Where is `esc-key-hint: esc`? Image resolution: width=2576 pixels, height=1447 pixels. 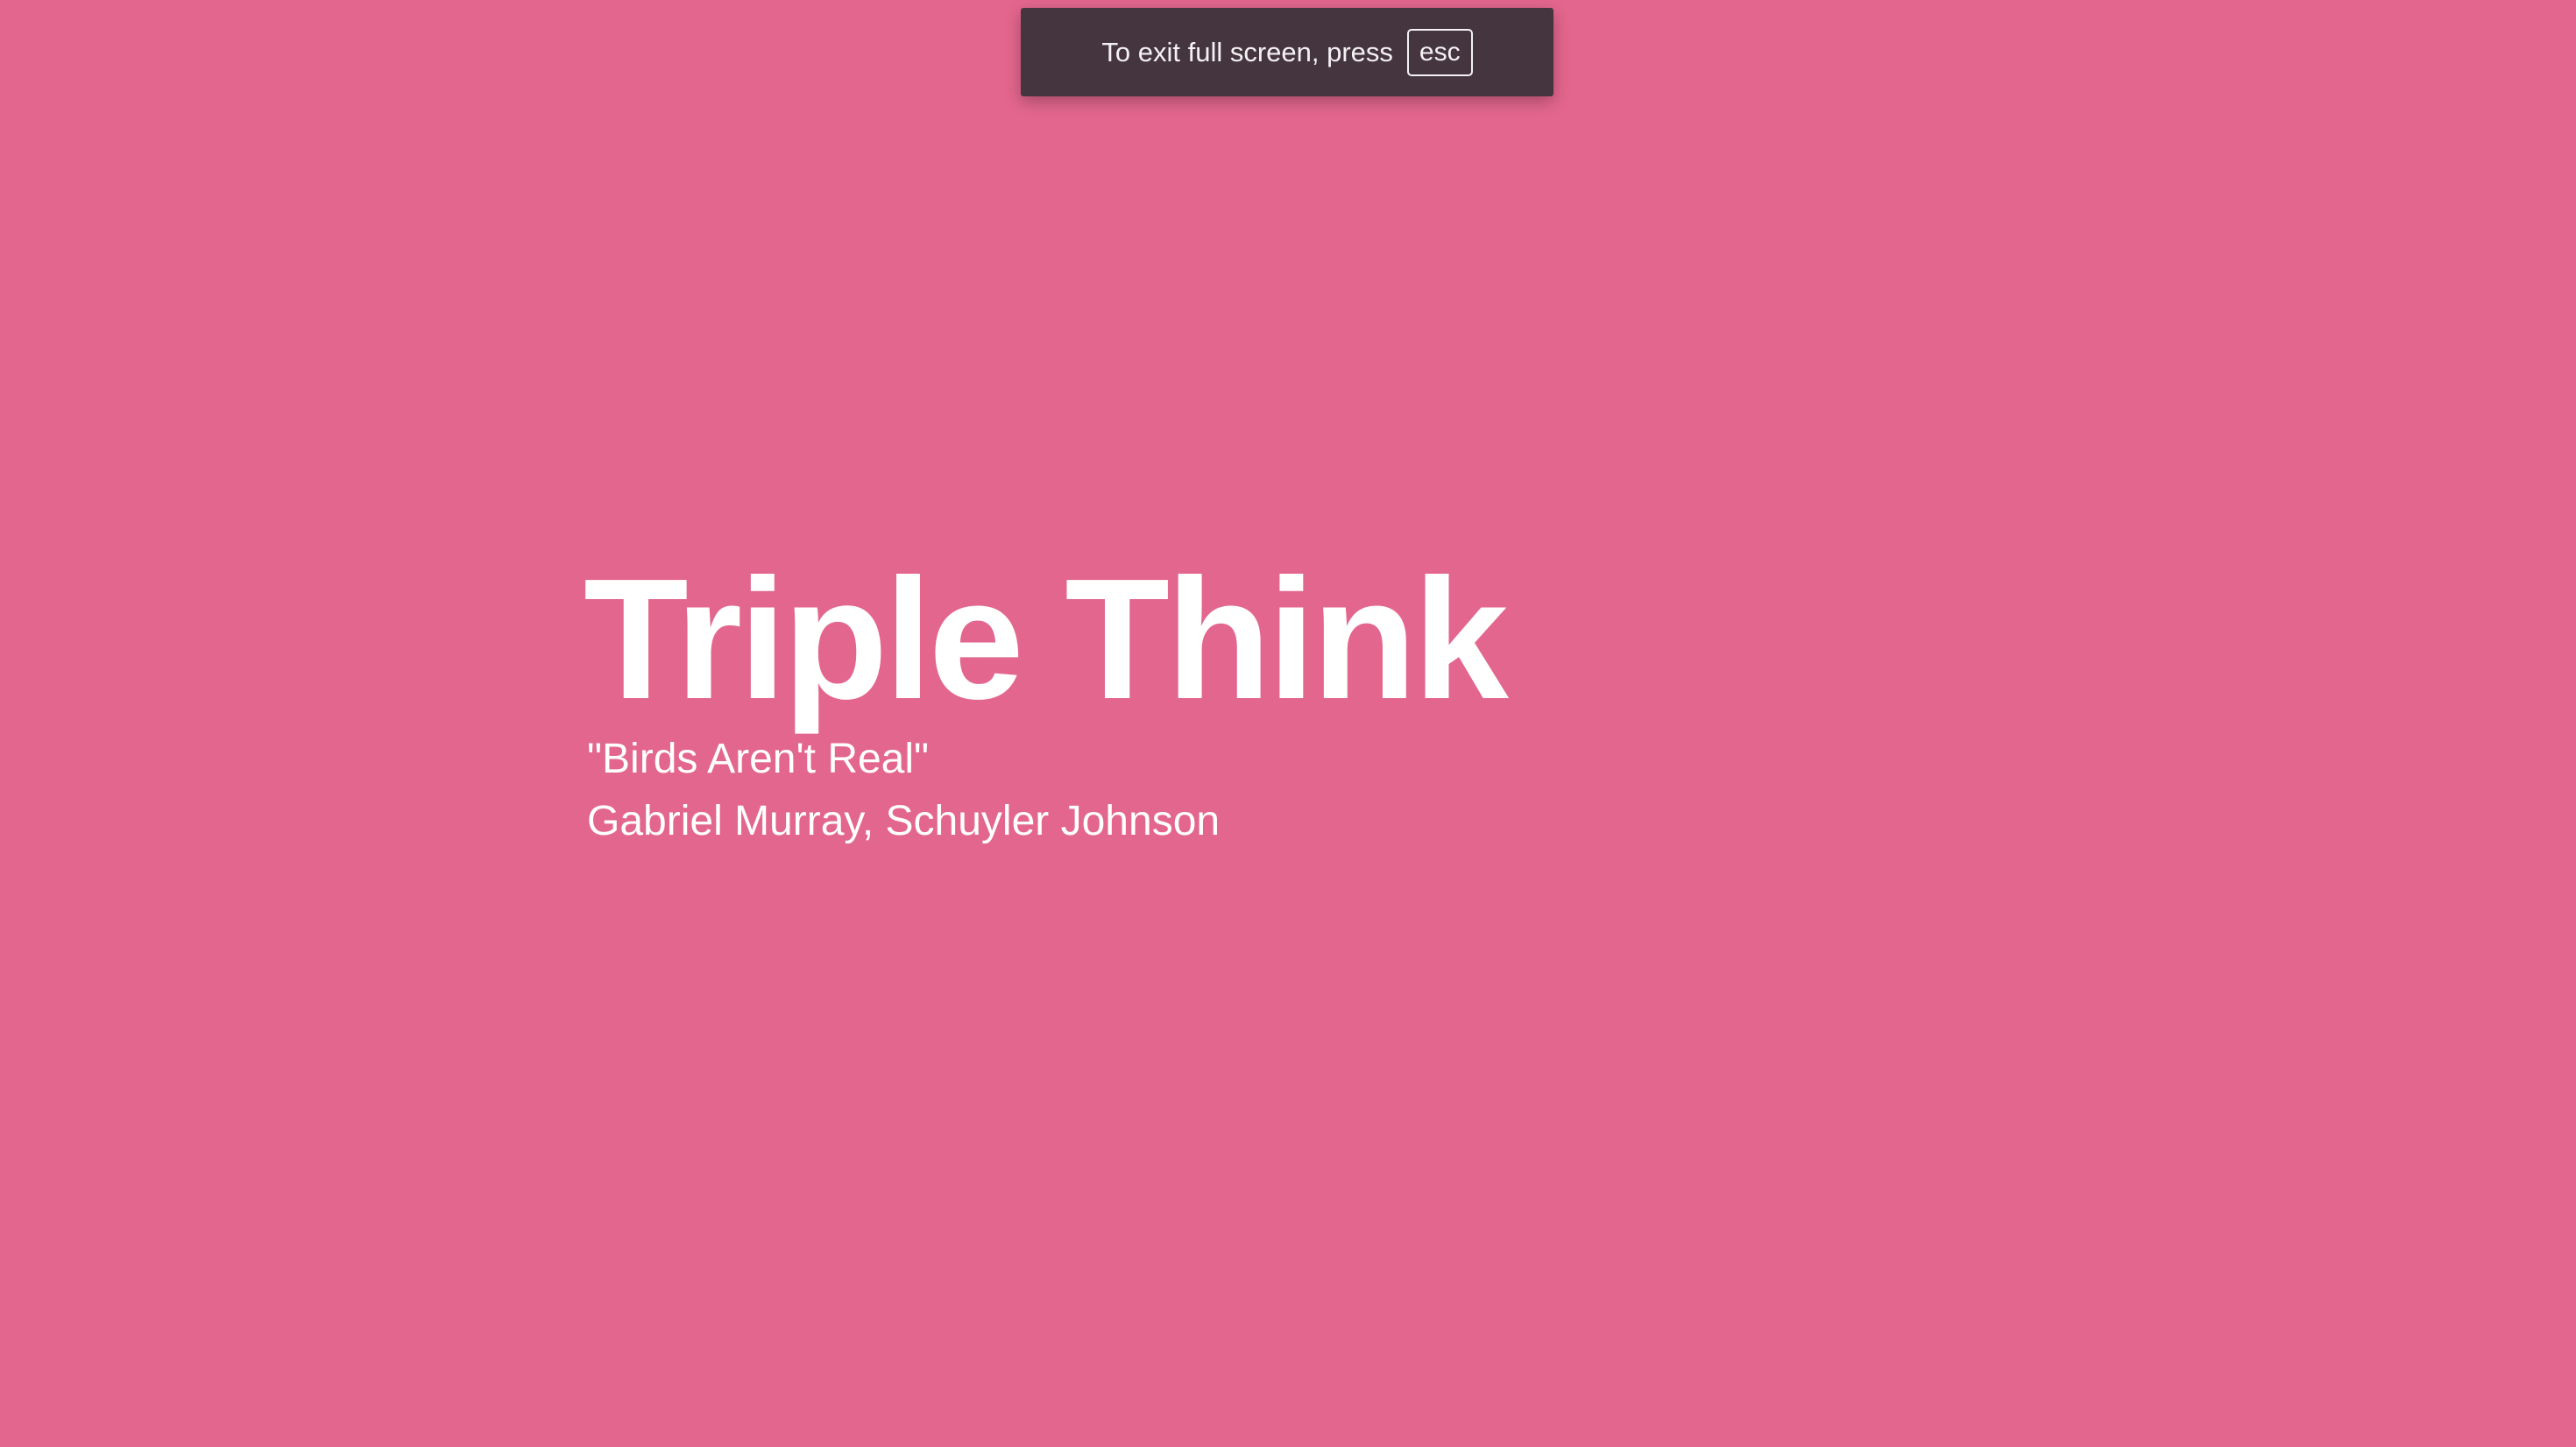
esc-key-hint: esc is located at coordinates (1439, 52).